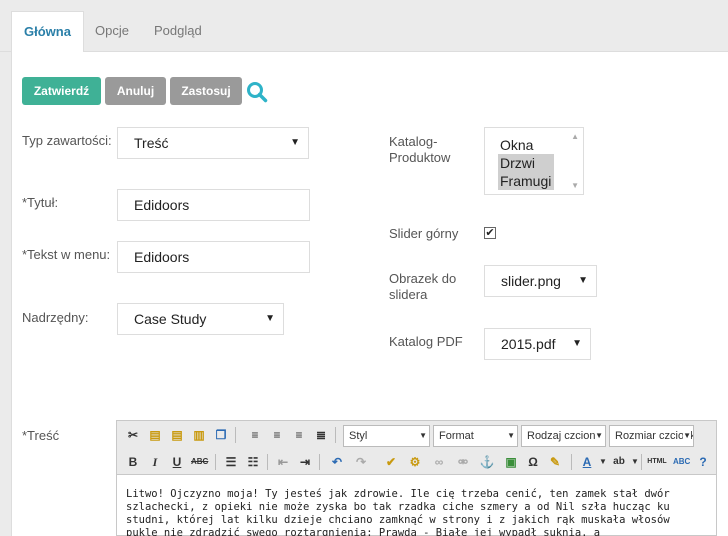 The image size is (728, 536). Describe the element at coordinates (112, 31) in the screenshot. I see `tab-opcje: Opcje` at that location.